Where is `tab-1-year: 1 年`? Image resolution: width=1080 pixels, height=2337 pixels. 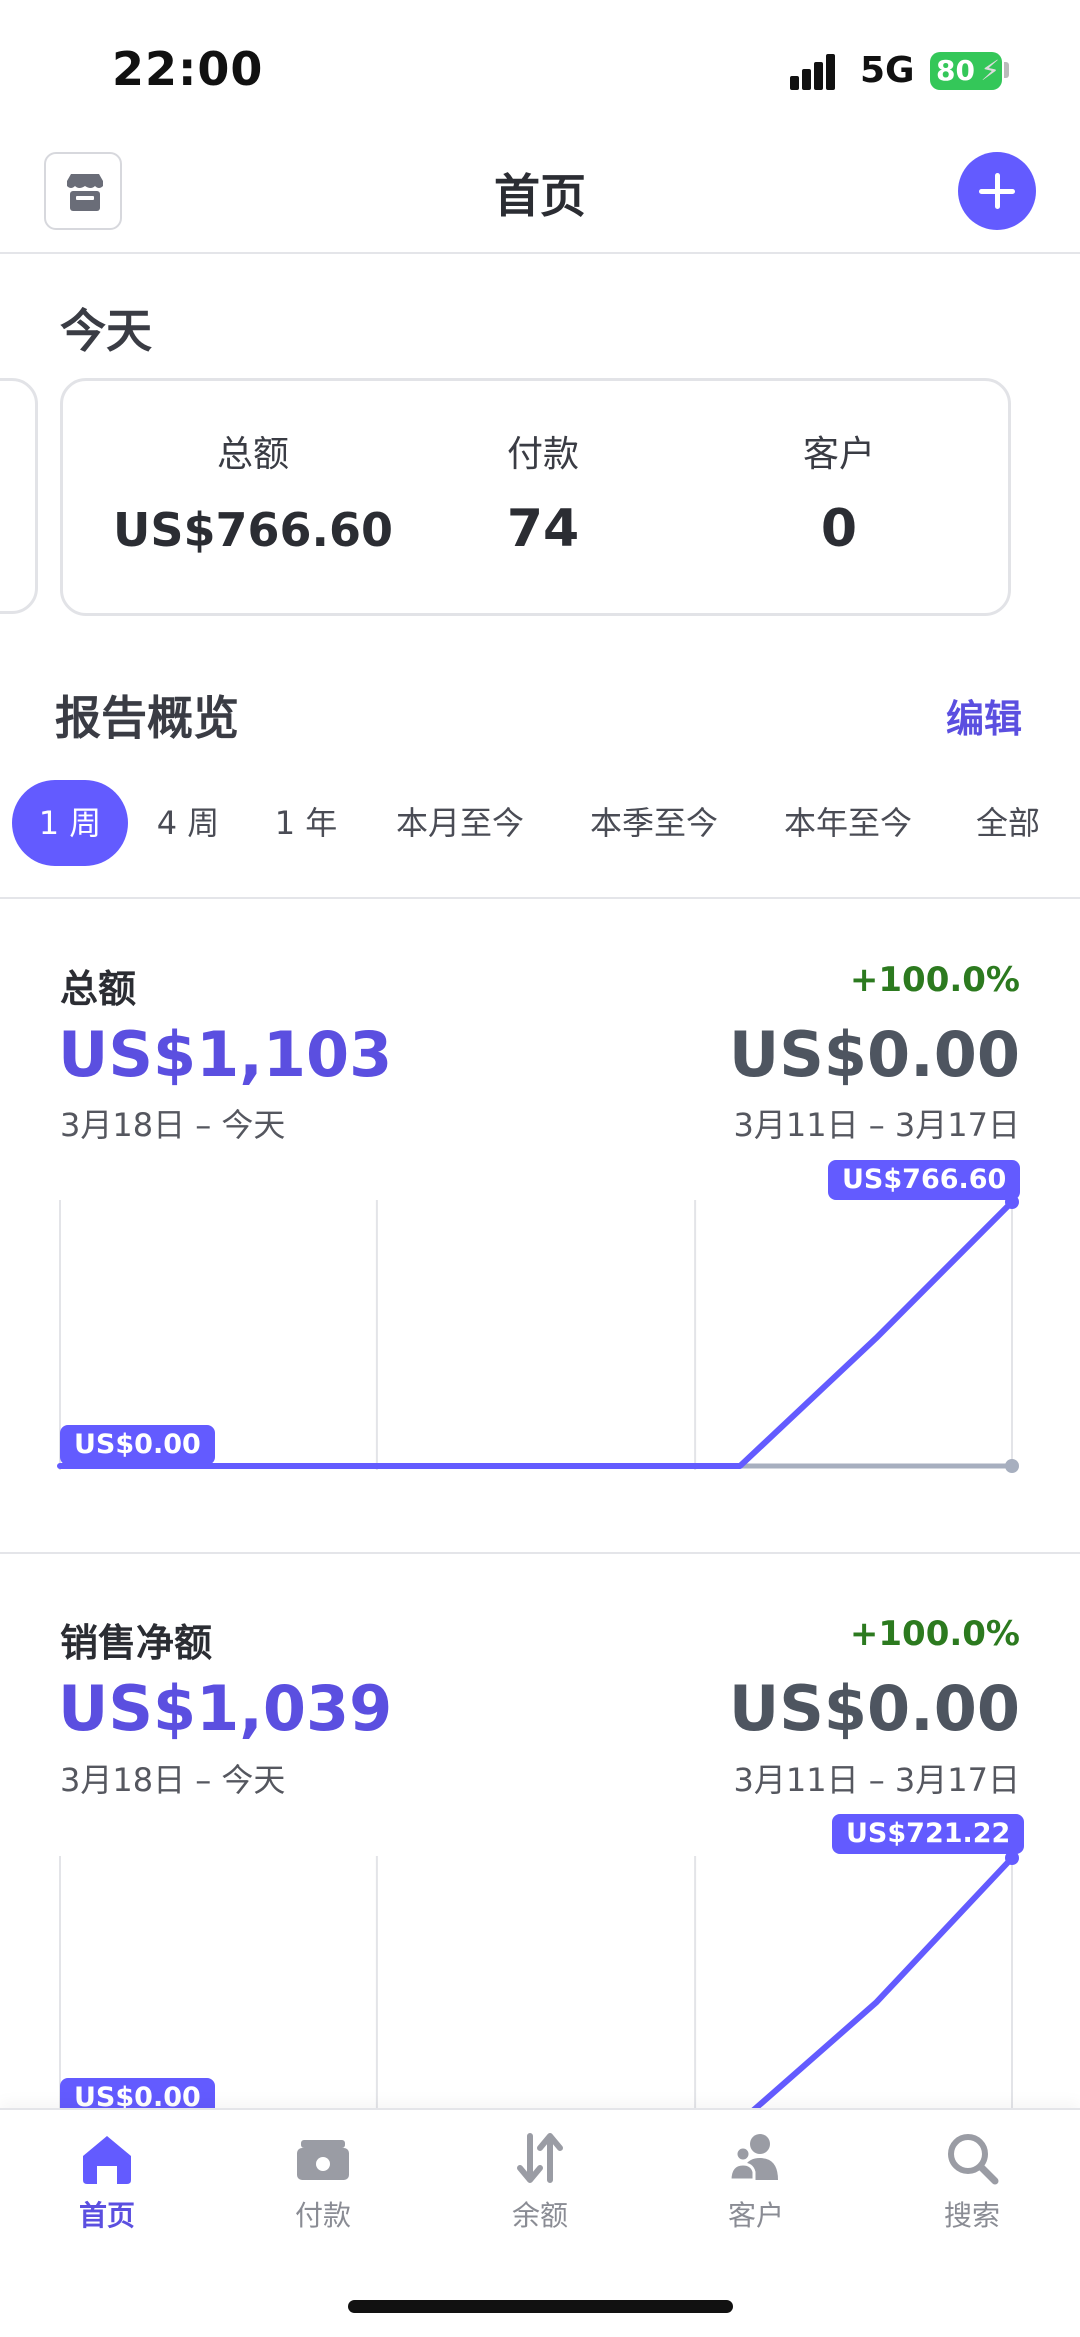 tab-1-year: 1 年 is located at coordinates (306, 823).